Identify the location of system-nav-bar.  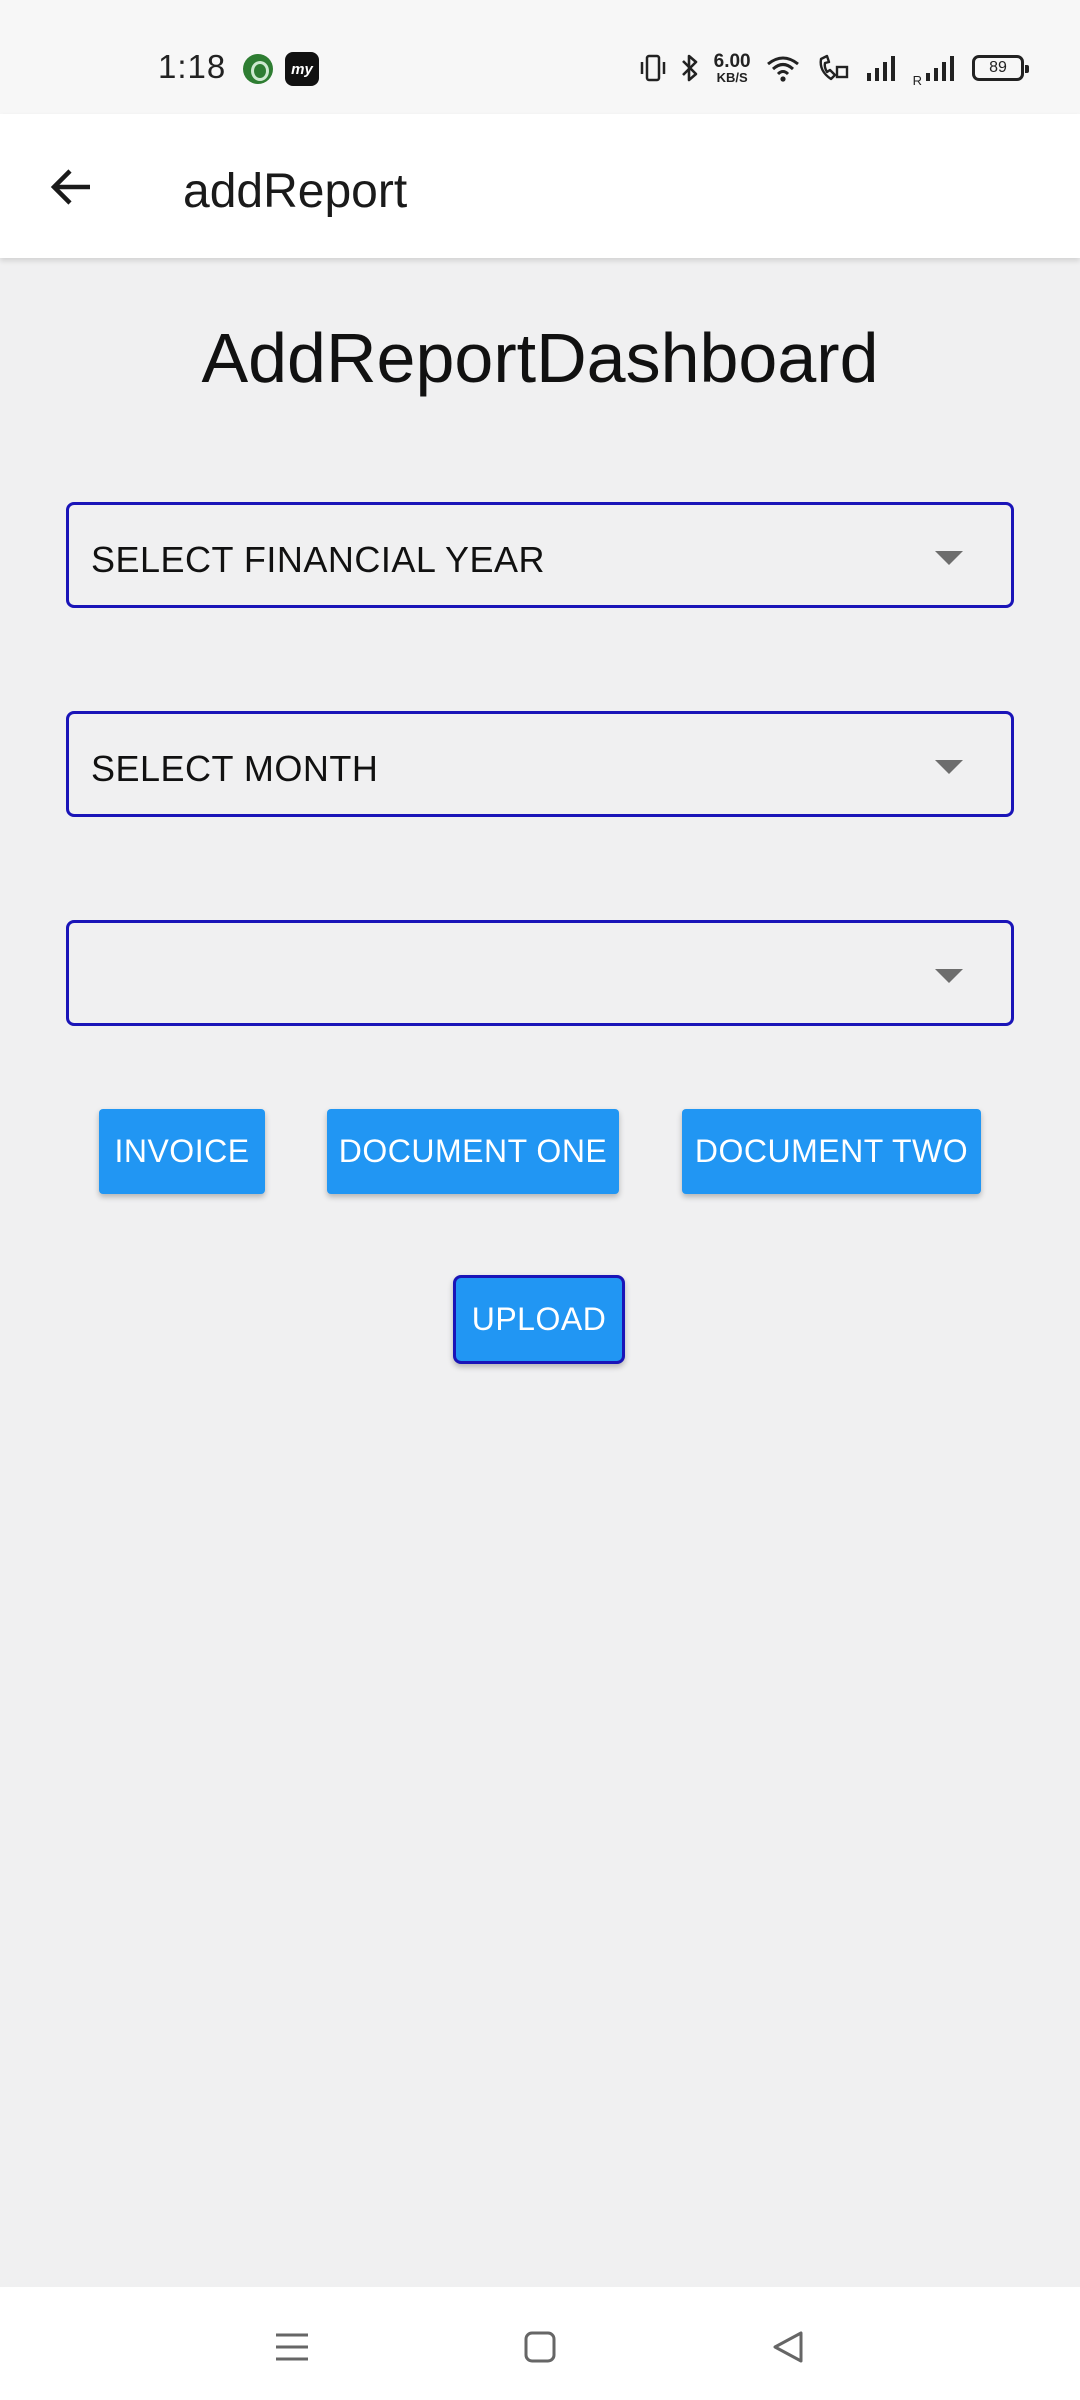
(540, 2343).